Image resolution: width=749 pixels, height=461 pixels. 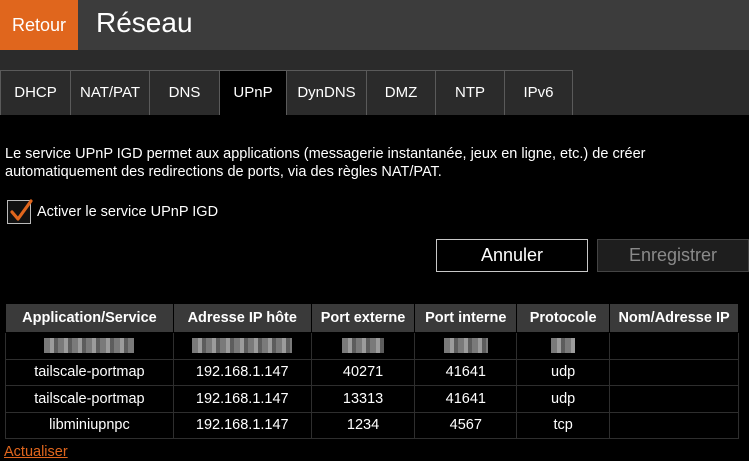 I want to click on col-name-ip: Nom/Adresse IP, so click(x=674, y=318).